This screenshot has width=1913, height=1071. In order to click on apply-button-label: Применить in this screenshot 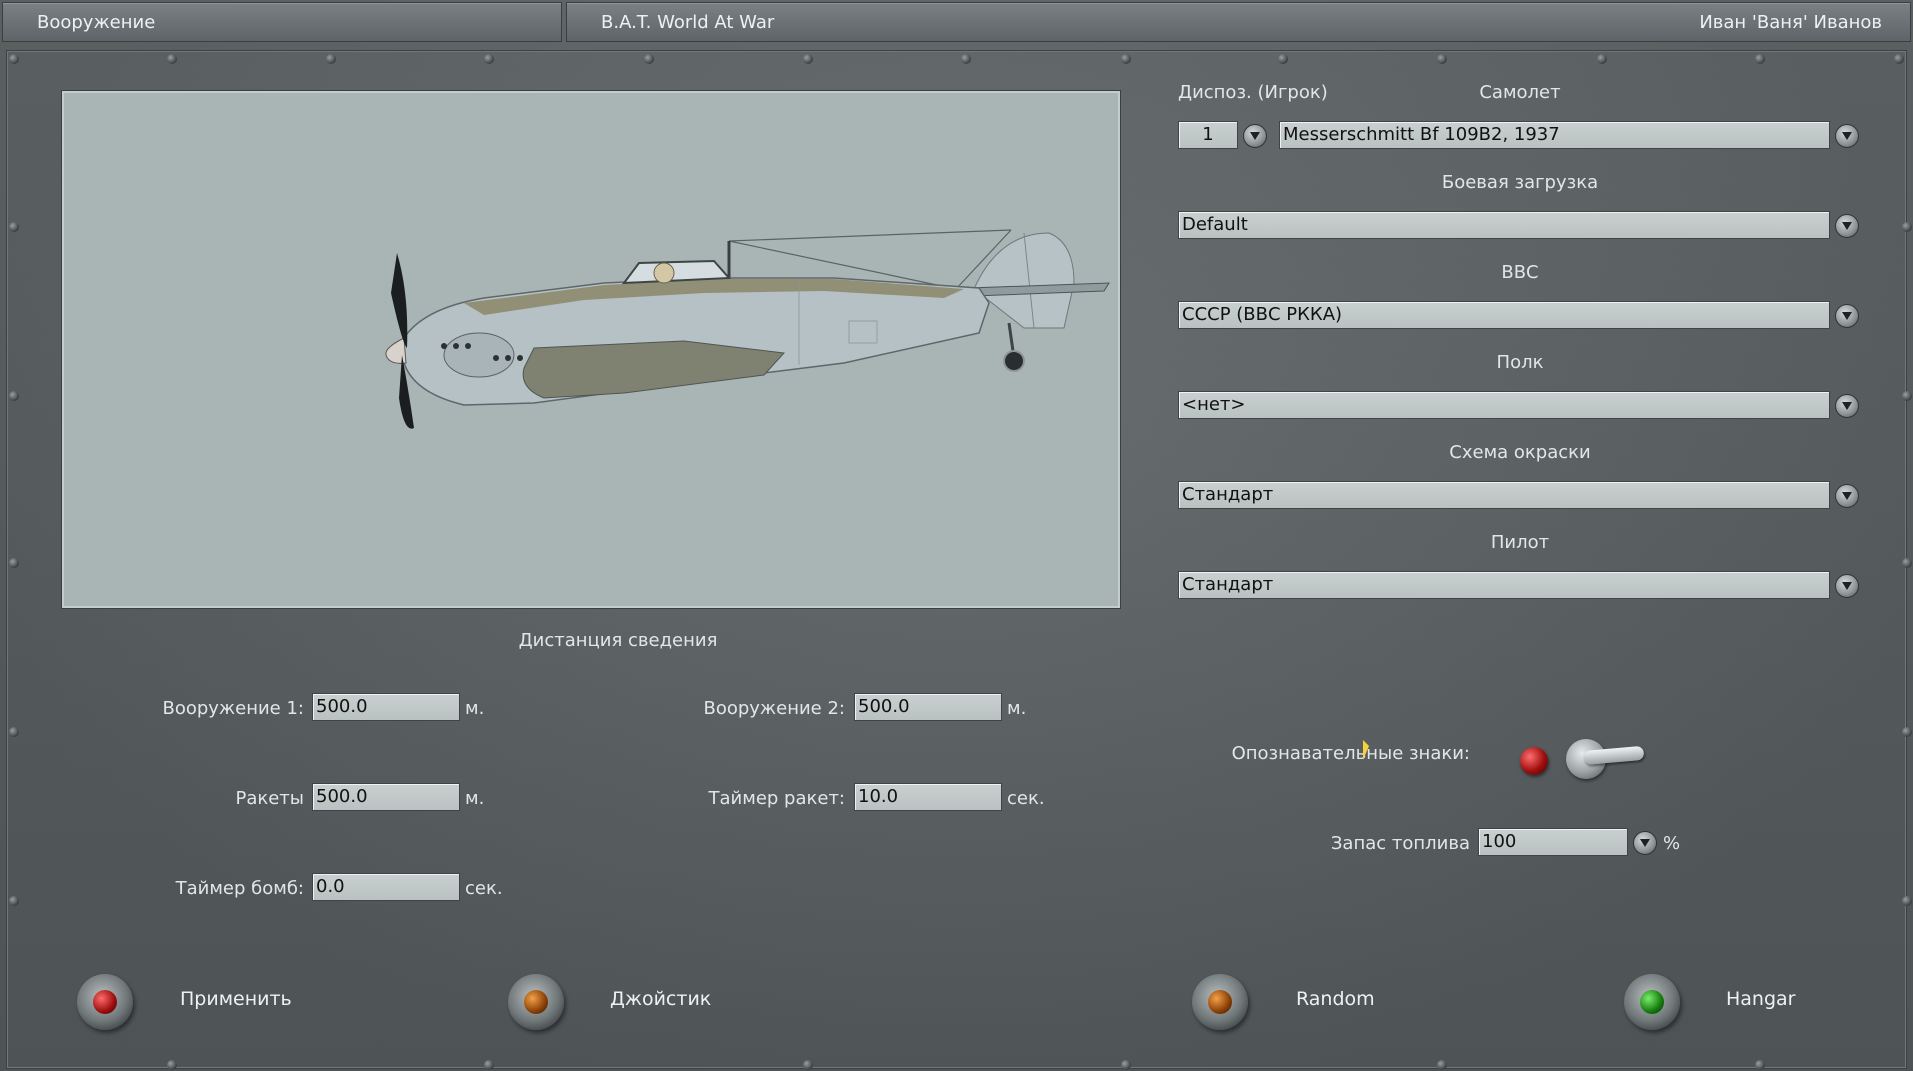, I will do `click(236, 999)`.